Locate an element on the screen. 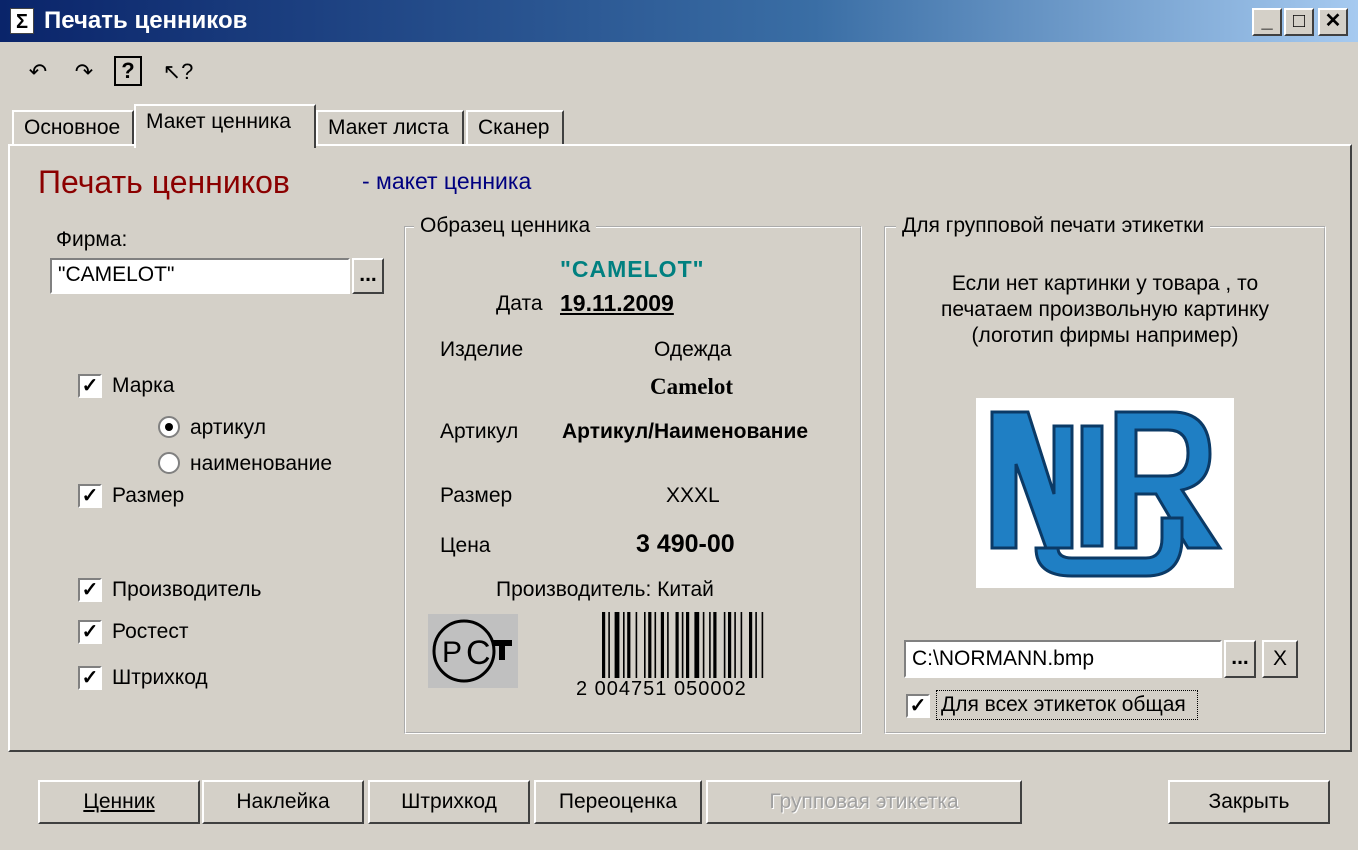 Image resolution: width=1358 pixels, height=850 pixels. proizvoditel-label: Производитель is located at coordinates (187, 589).